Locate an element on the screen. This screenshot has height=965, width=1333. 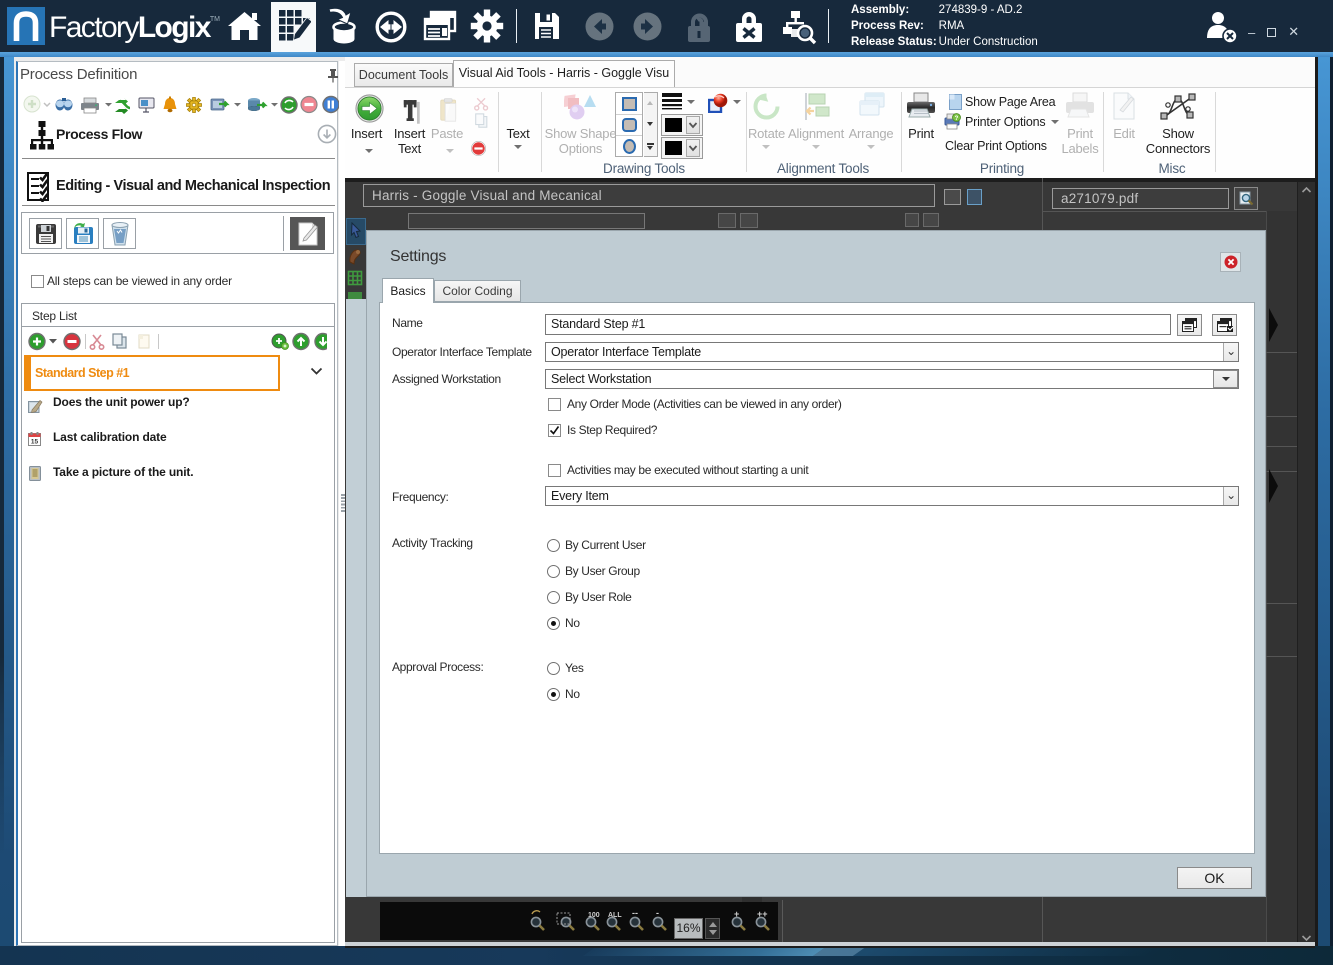
svg-text: 15 is located at coordinates (35, 442).